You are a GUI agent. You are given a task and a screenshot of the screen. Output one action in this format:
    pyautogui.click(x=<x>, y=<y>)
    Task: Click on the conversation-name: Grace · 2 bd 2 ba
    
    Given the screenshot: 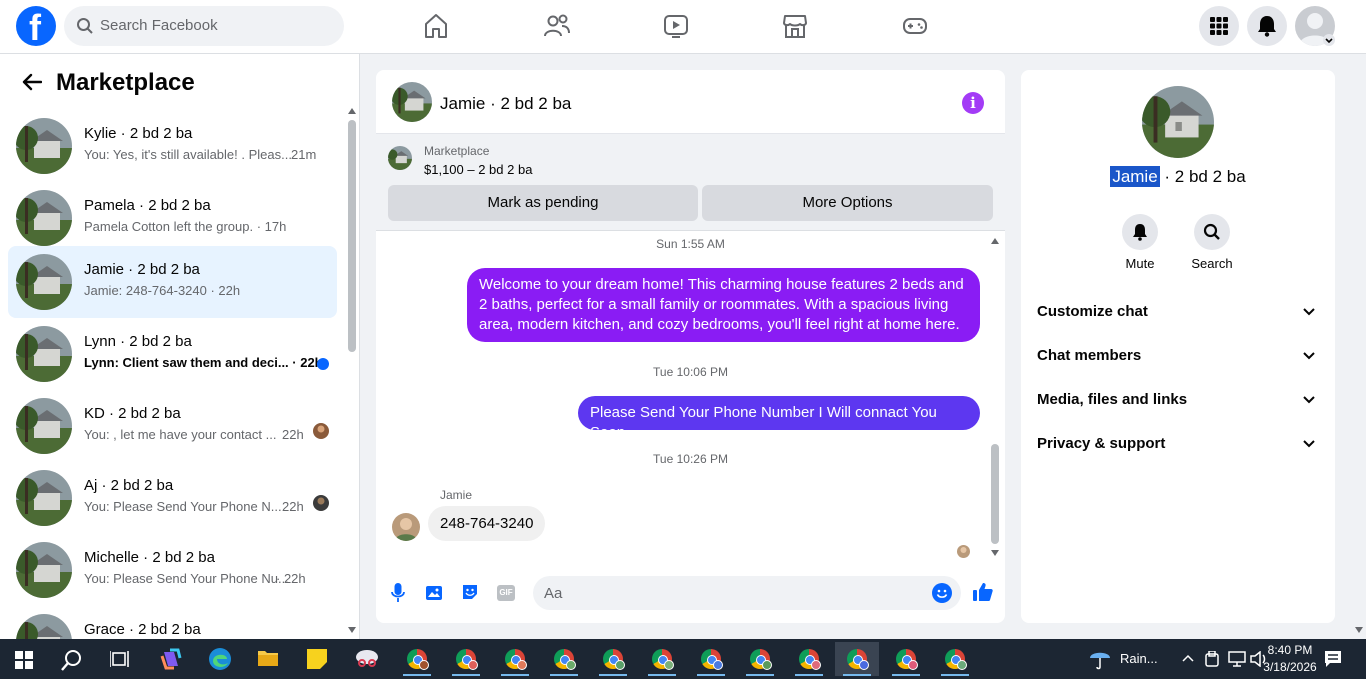 What is the action you would take?
    pyautogui.click(x=142, y=629)
    